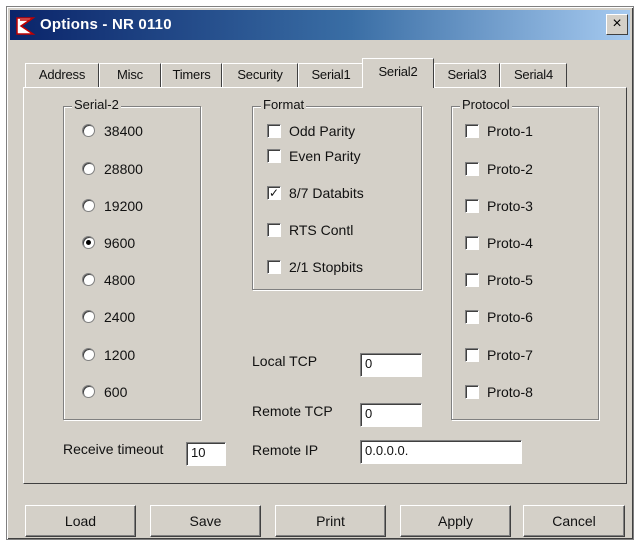 Image resolution: width=638 pixels, height=543 pixels. I want to click on tab-label: Serial3, so click(467, 74).